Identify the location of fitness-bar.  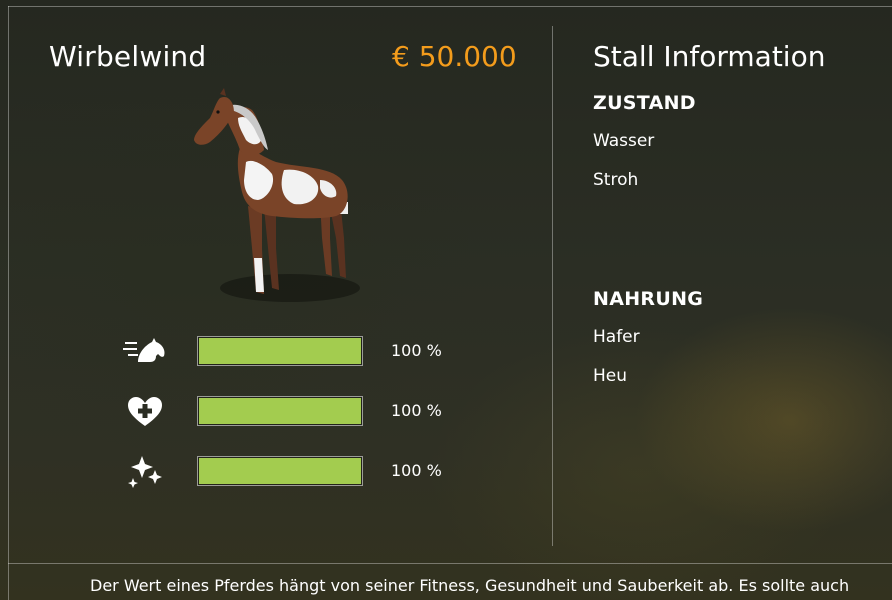
(280, 351).